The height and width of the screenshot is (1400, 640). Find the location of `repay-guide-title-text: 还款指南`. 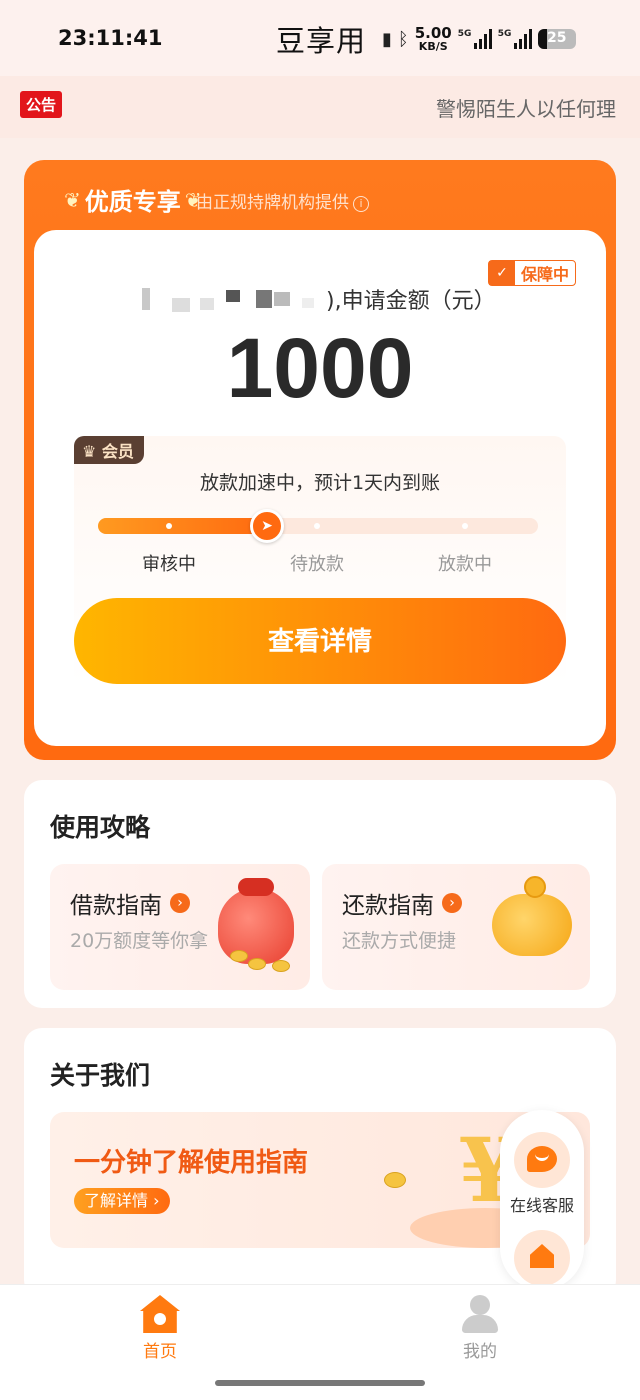

repay-guide-title-text: 还款指南 is located at coordinates (388, 906).